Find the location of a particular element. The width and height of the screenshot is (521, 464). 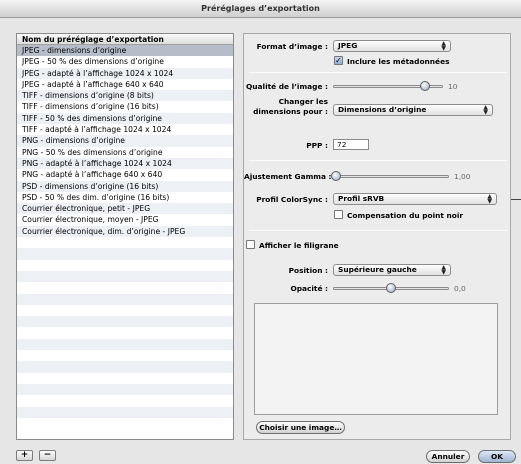

position-label: Position : is located at coordinates (308, 270).